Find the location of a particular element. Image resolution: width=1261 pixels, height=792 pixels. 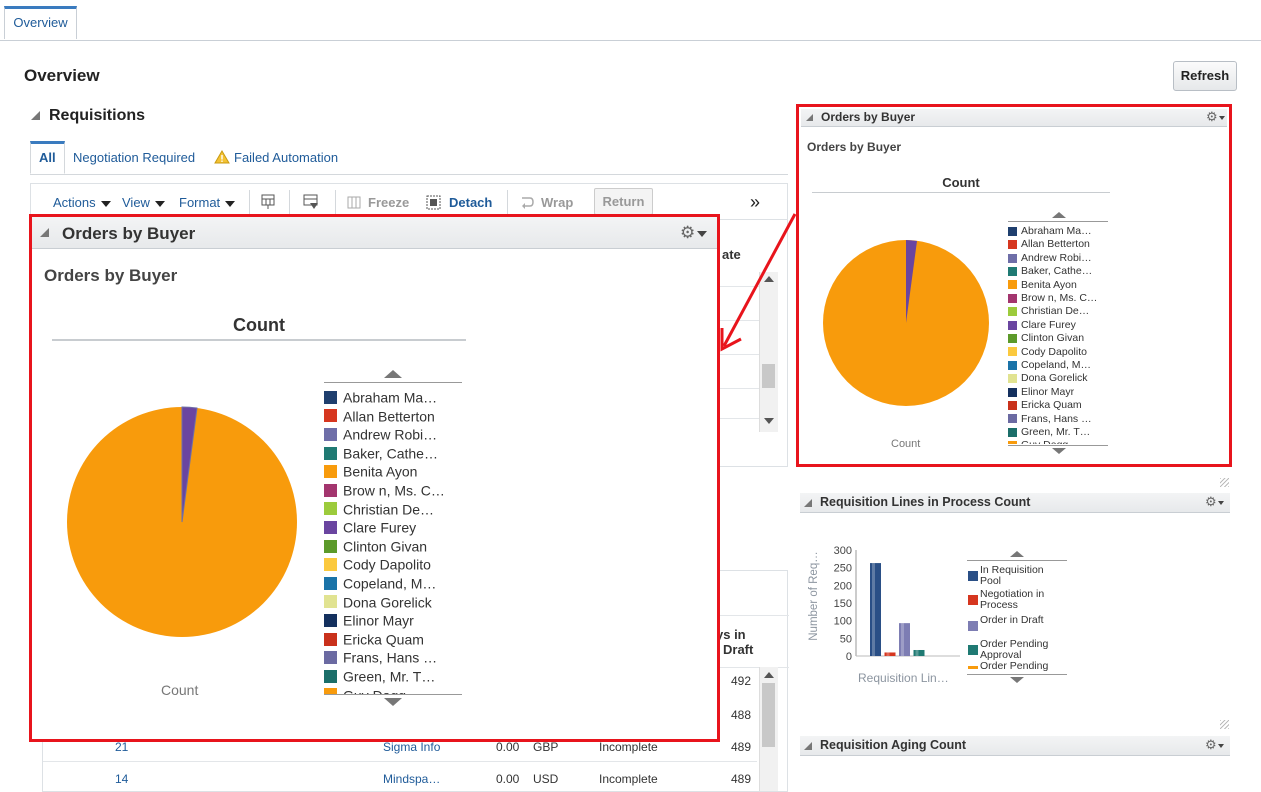

scroll-down-icon is located at coordinates (769, 421).